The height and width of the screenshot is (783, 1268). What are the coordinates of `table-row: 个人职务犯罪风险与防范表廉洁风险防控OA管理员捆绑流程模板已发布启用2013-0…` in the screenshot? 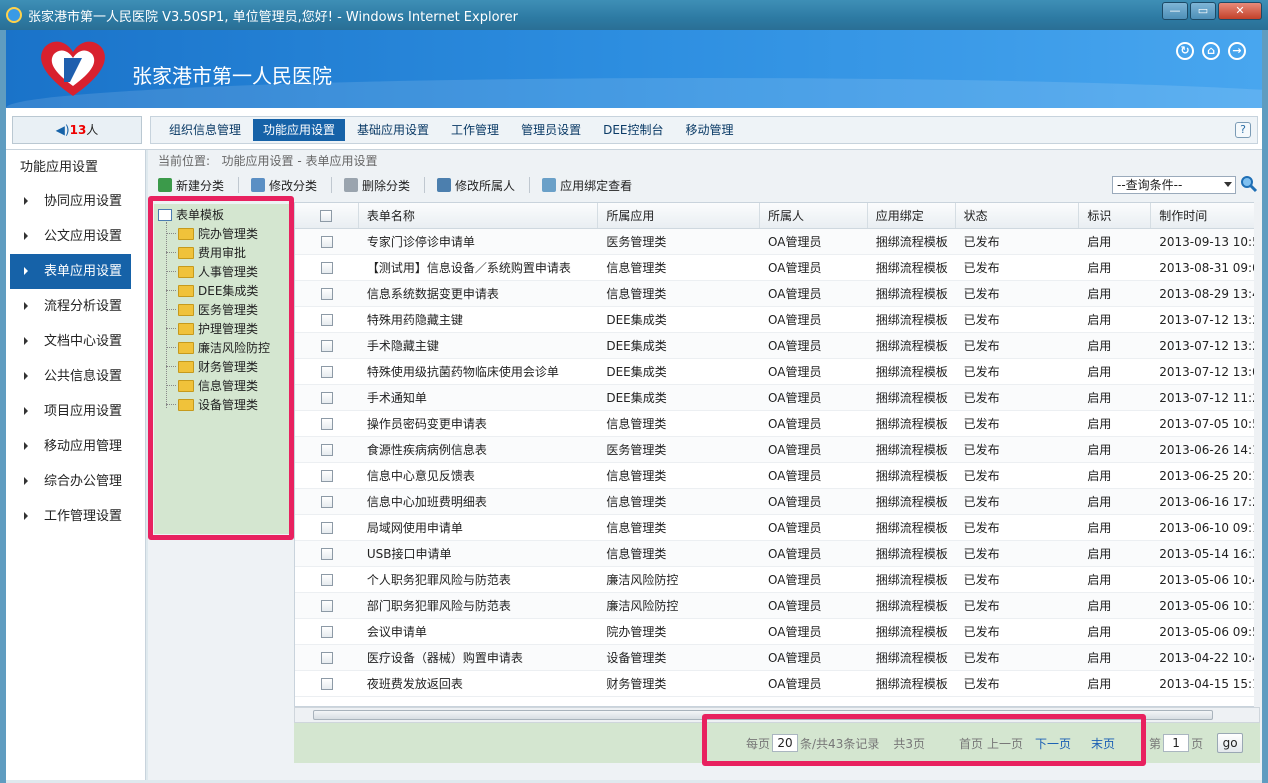 It's located at (777, 580).